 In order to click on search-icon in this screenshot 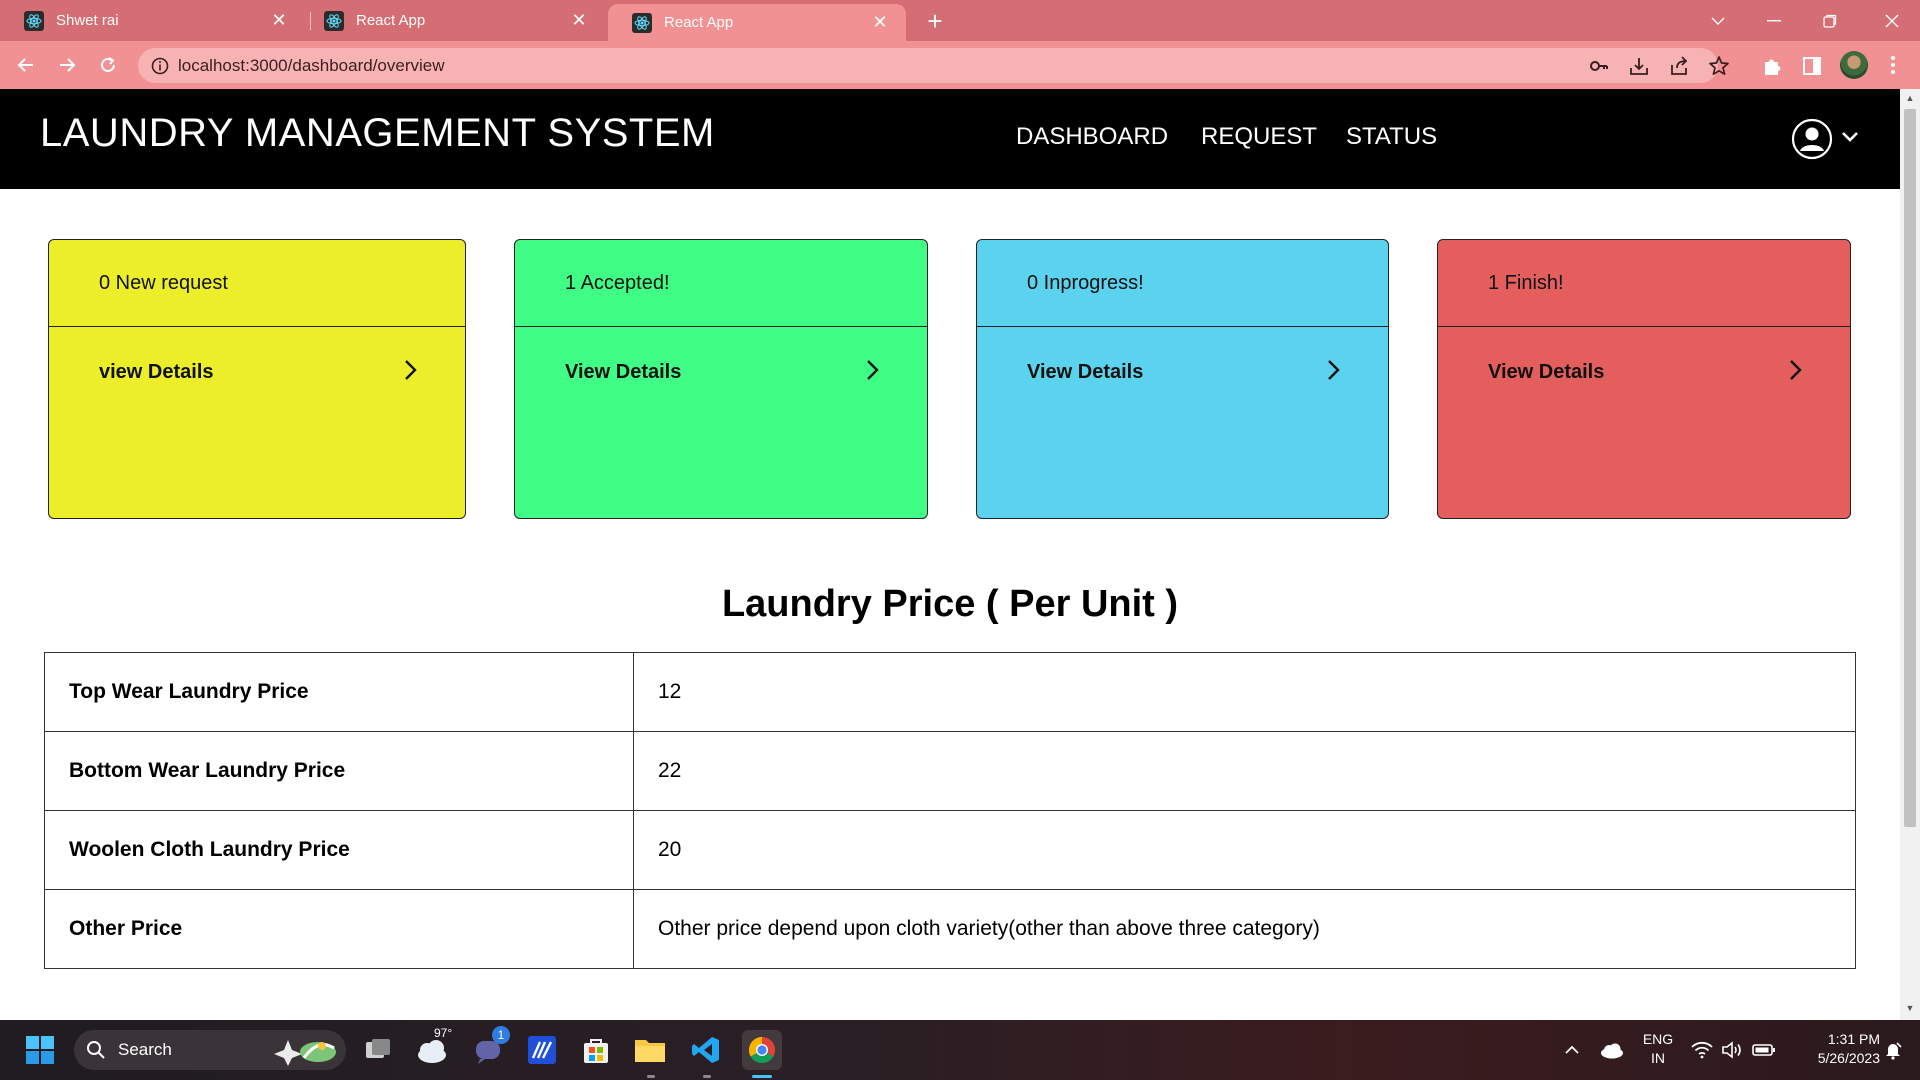, I will do `click(96, 1052)`.